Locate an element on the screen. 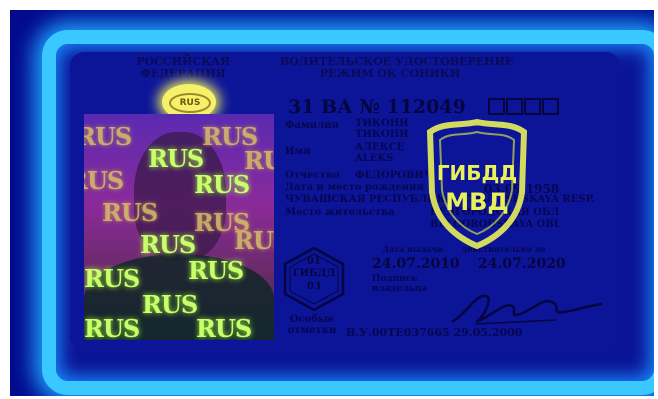 The width and height of the screenshot is (658, 399). holder-signature-label: Подпись владельца is located at coordinates (400, 284).